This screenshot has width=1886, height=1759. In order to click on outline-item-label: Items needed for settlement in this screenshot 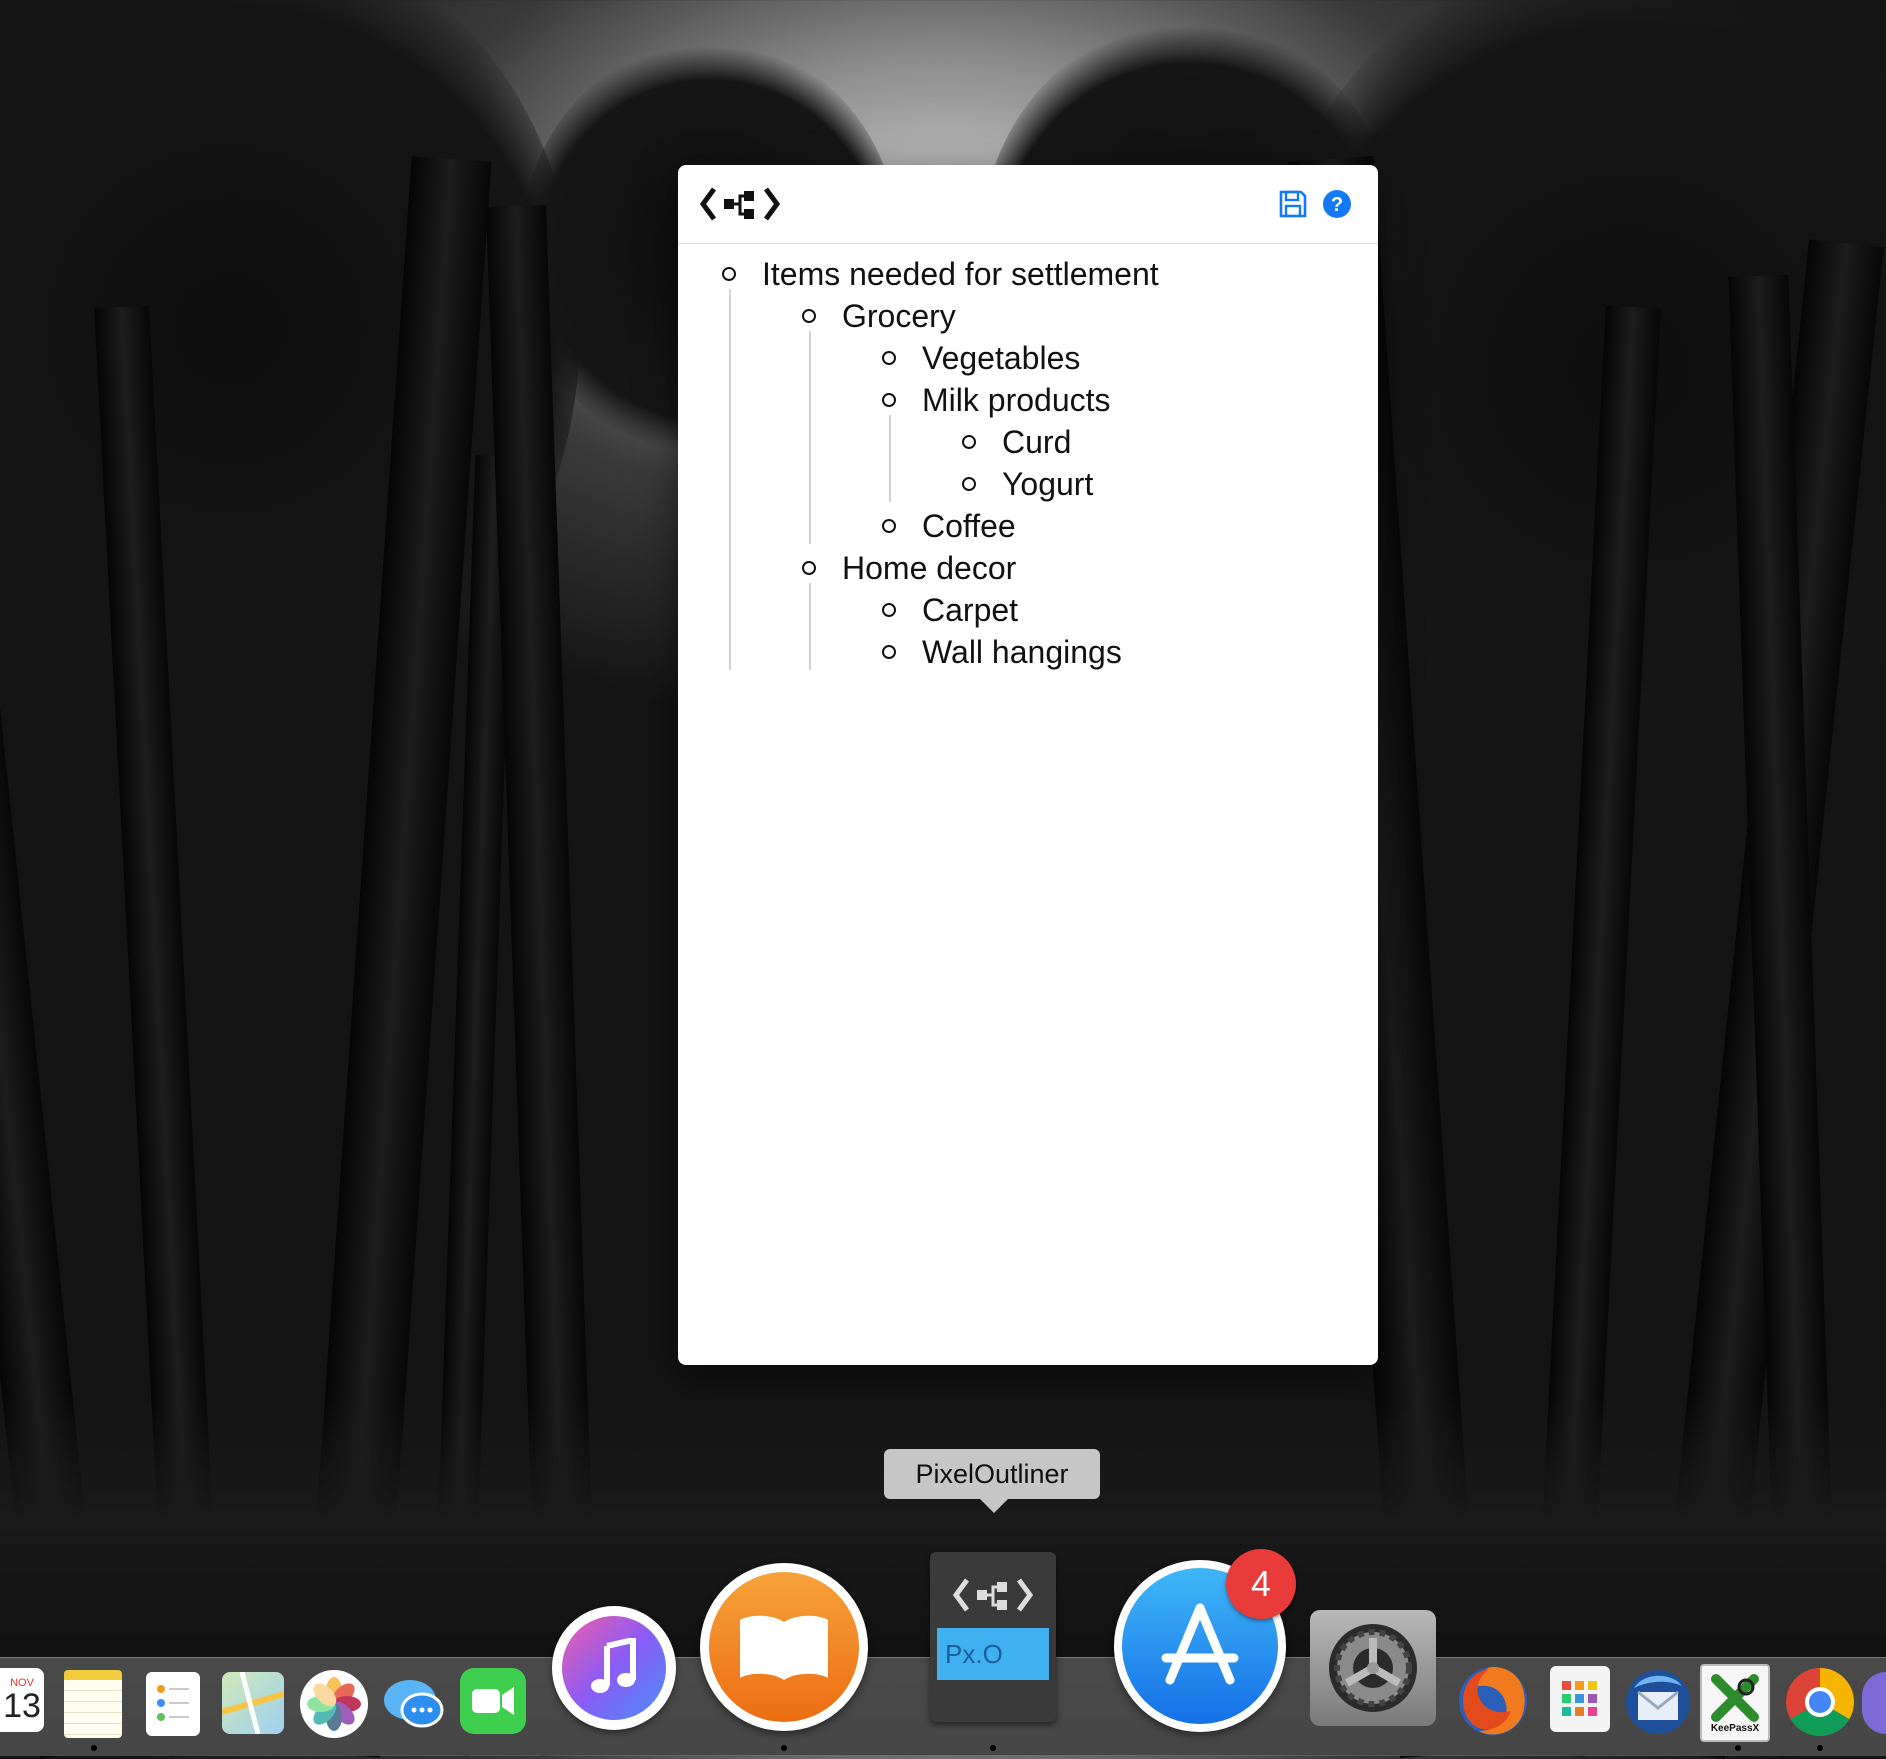, I will do `click(960, 274)`.